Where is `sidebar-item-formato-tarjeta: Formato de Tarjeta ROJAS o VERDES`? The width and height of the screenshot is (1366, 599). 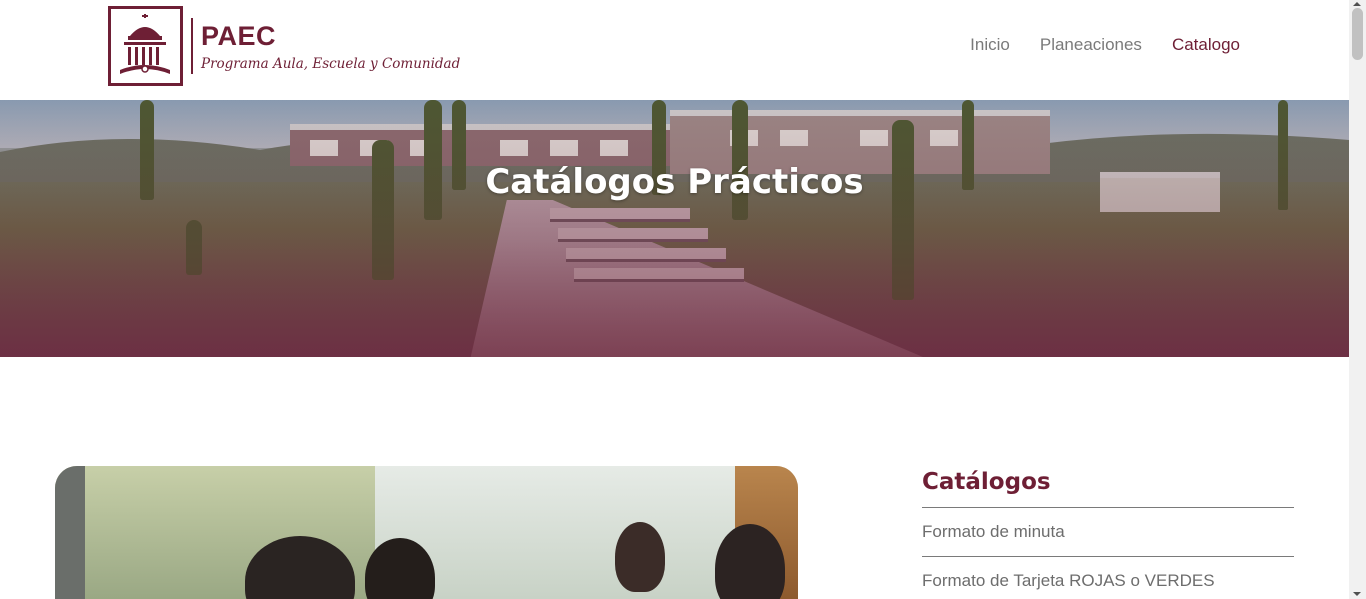
sidebar-item-formato-tarjeta: Formato de Tarjeta ROJAS o VERDES is located at coordinates (1108, 578).